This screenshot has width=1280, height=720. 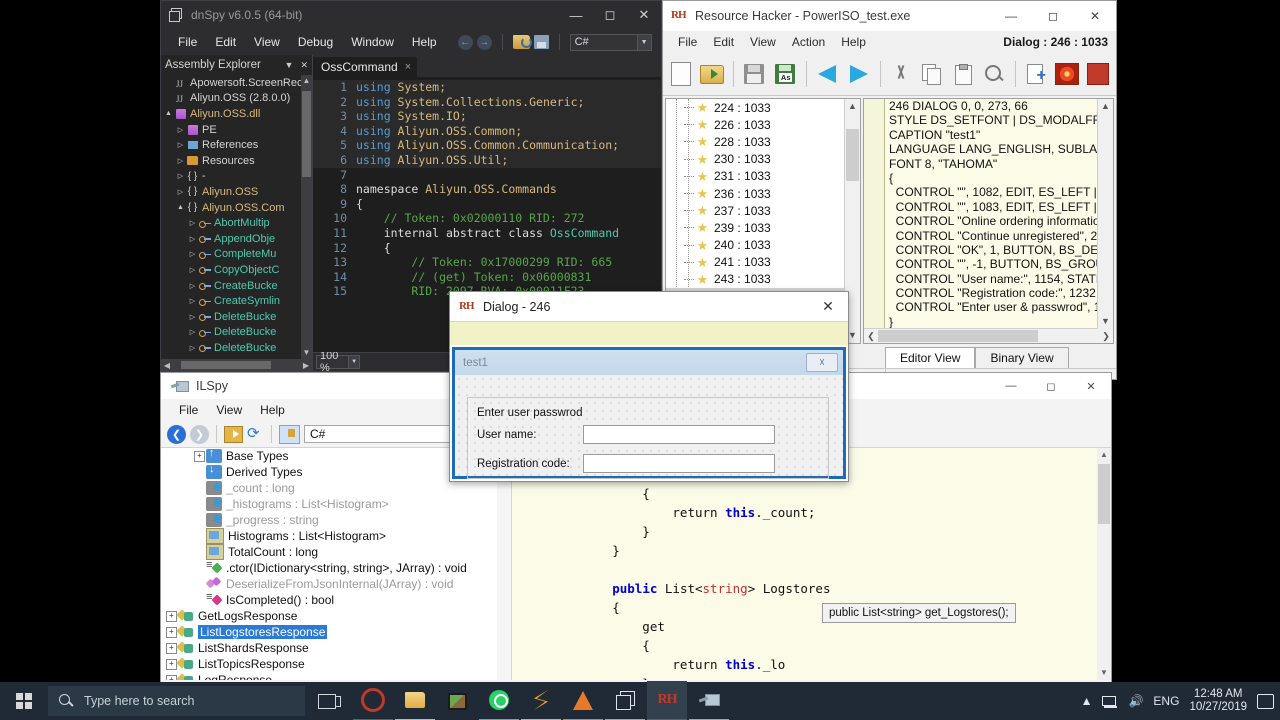 What do you see at coordinates (763, 159) in the screenshot?
I see `rh-resource-item: ★ 230 : 1033` at bounding box center [763, 159].